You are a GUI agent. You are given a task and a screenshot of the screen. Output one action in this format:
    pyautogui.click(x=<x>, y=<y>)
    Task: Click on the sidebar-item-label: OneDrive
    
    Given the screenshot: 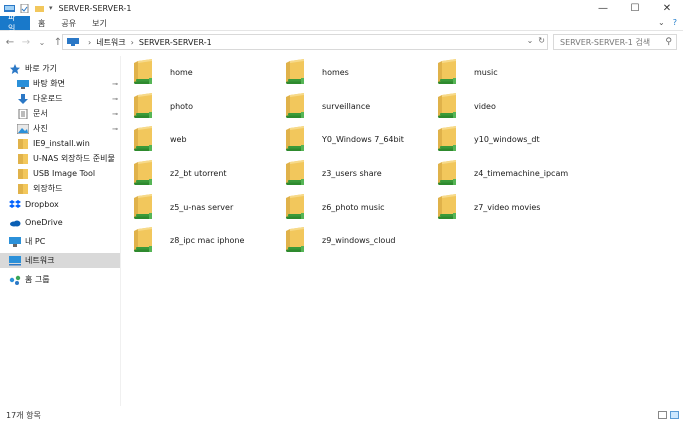 What is the action you would take?
    pyautogui.click(x=44, y=222)
    